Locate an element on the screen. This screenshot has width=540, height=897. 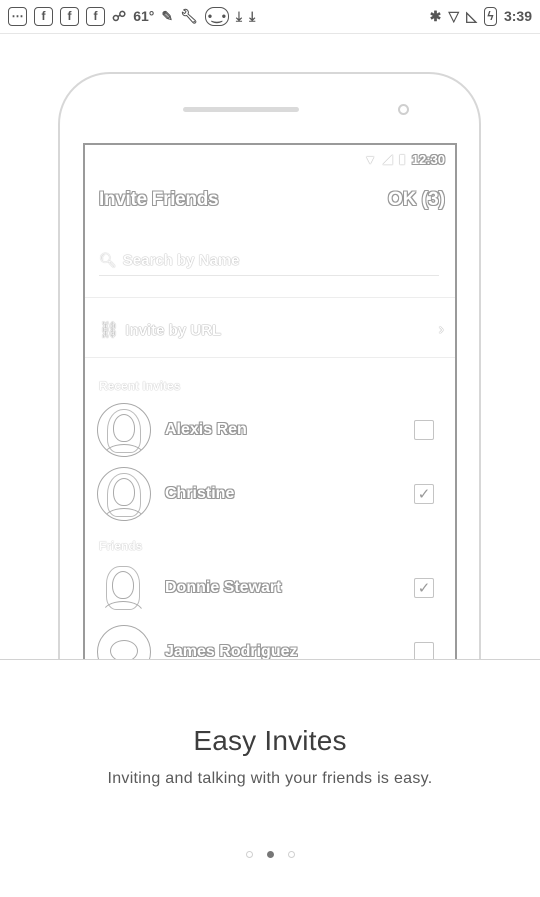
contact-name: Donnie Stewart is located at coordinates (223, 587).